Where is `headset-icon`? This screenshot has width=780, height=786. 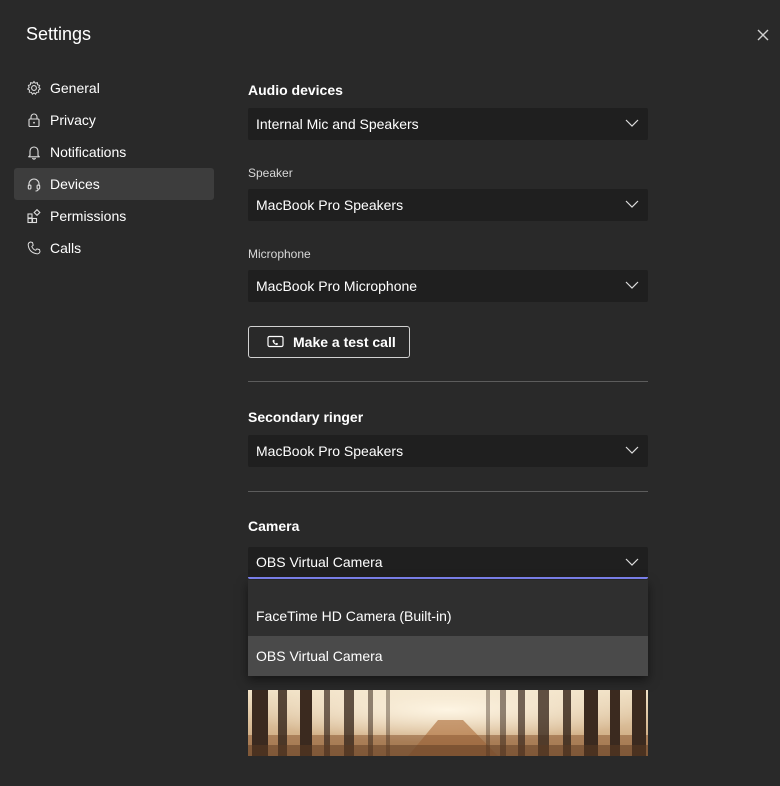
headset-icon is located at coordinates (34, 184).